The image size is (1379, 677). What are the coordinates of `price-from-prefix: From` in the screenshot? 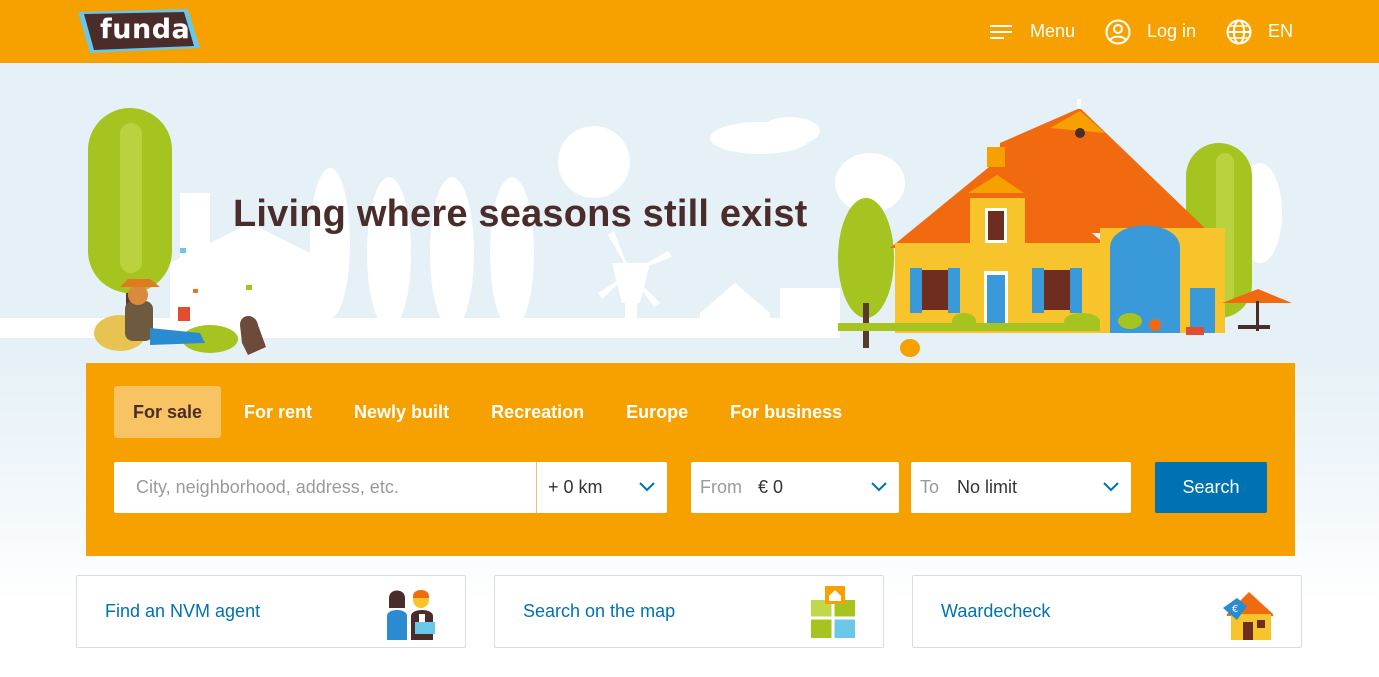 It's located at (721, 487).